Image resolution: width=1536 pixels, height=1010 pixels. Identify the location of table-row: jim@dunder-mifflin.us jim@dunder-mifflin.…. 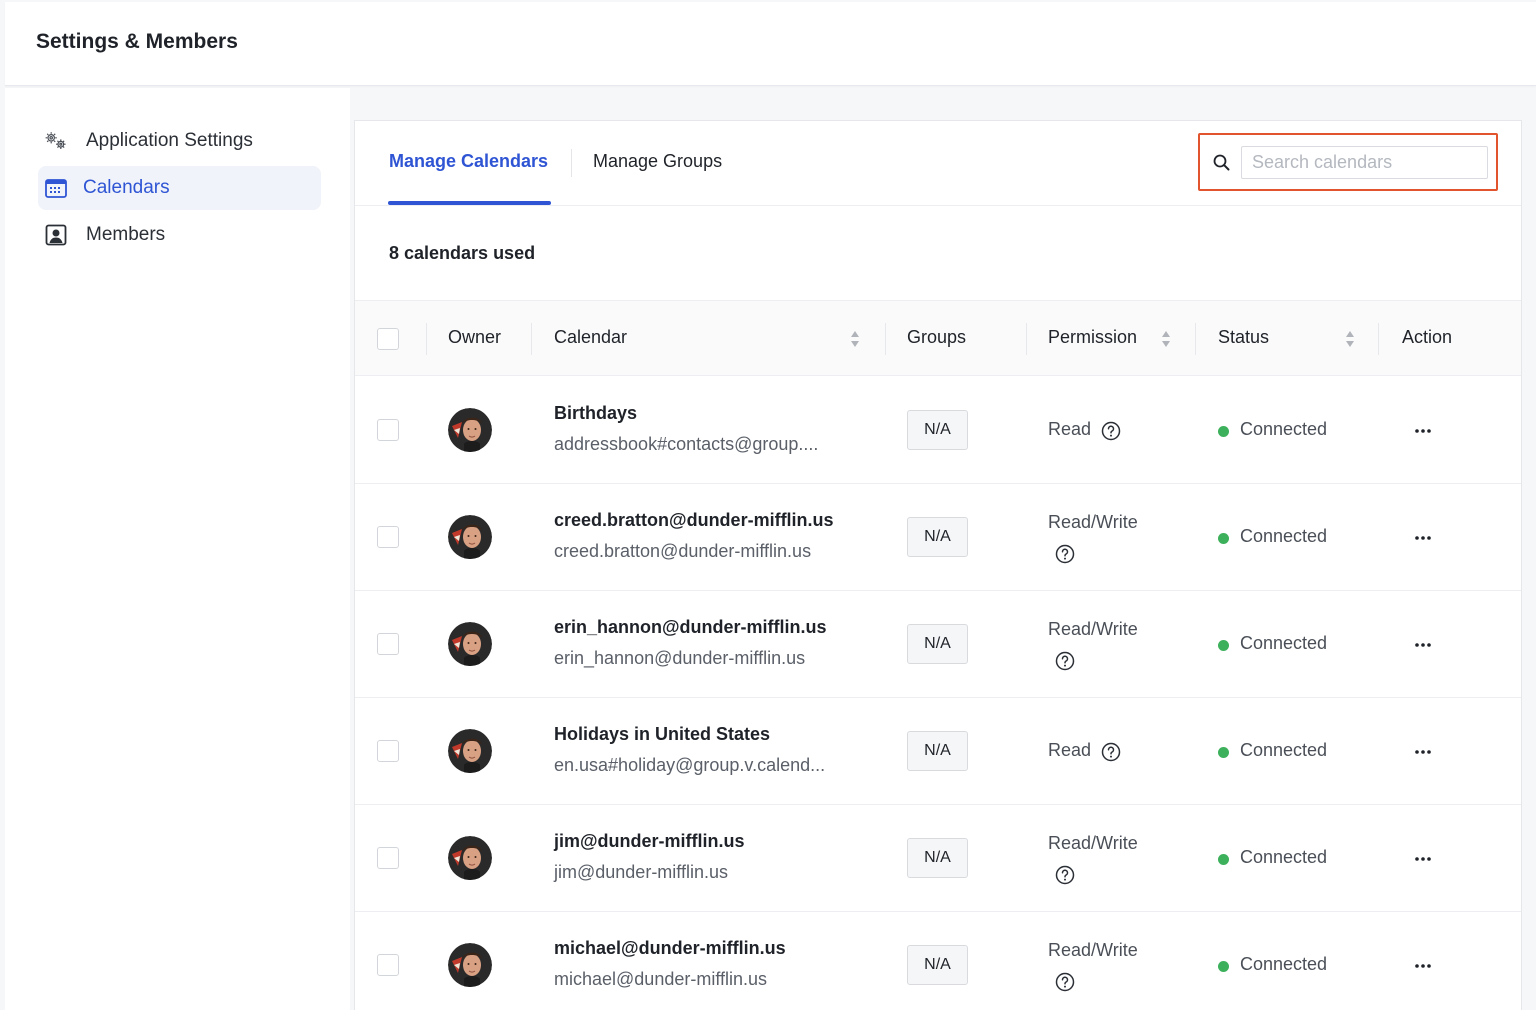
(938, 858).